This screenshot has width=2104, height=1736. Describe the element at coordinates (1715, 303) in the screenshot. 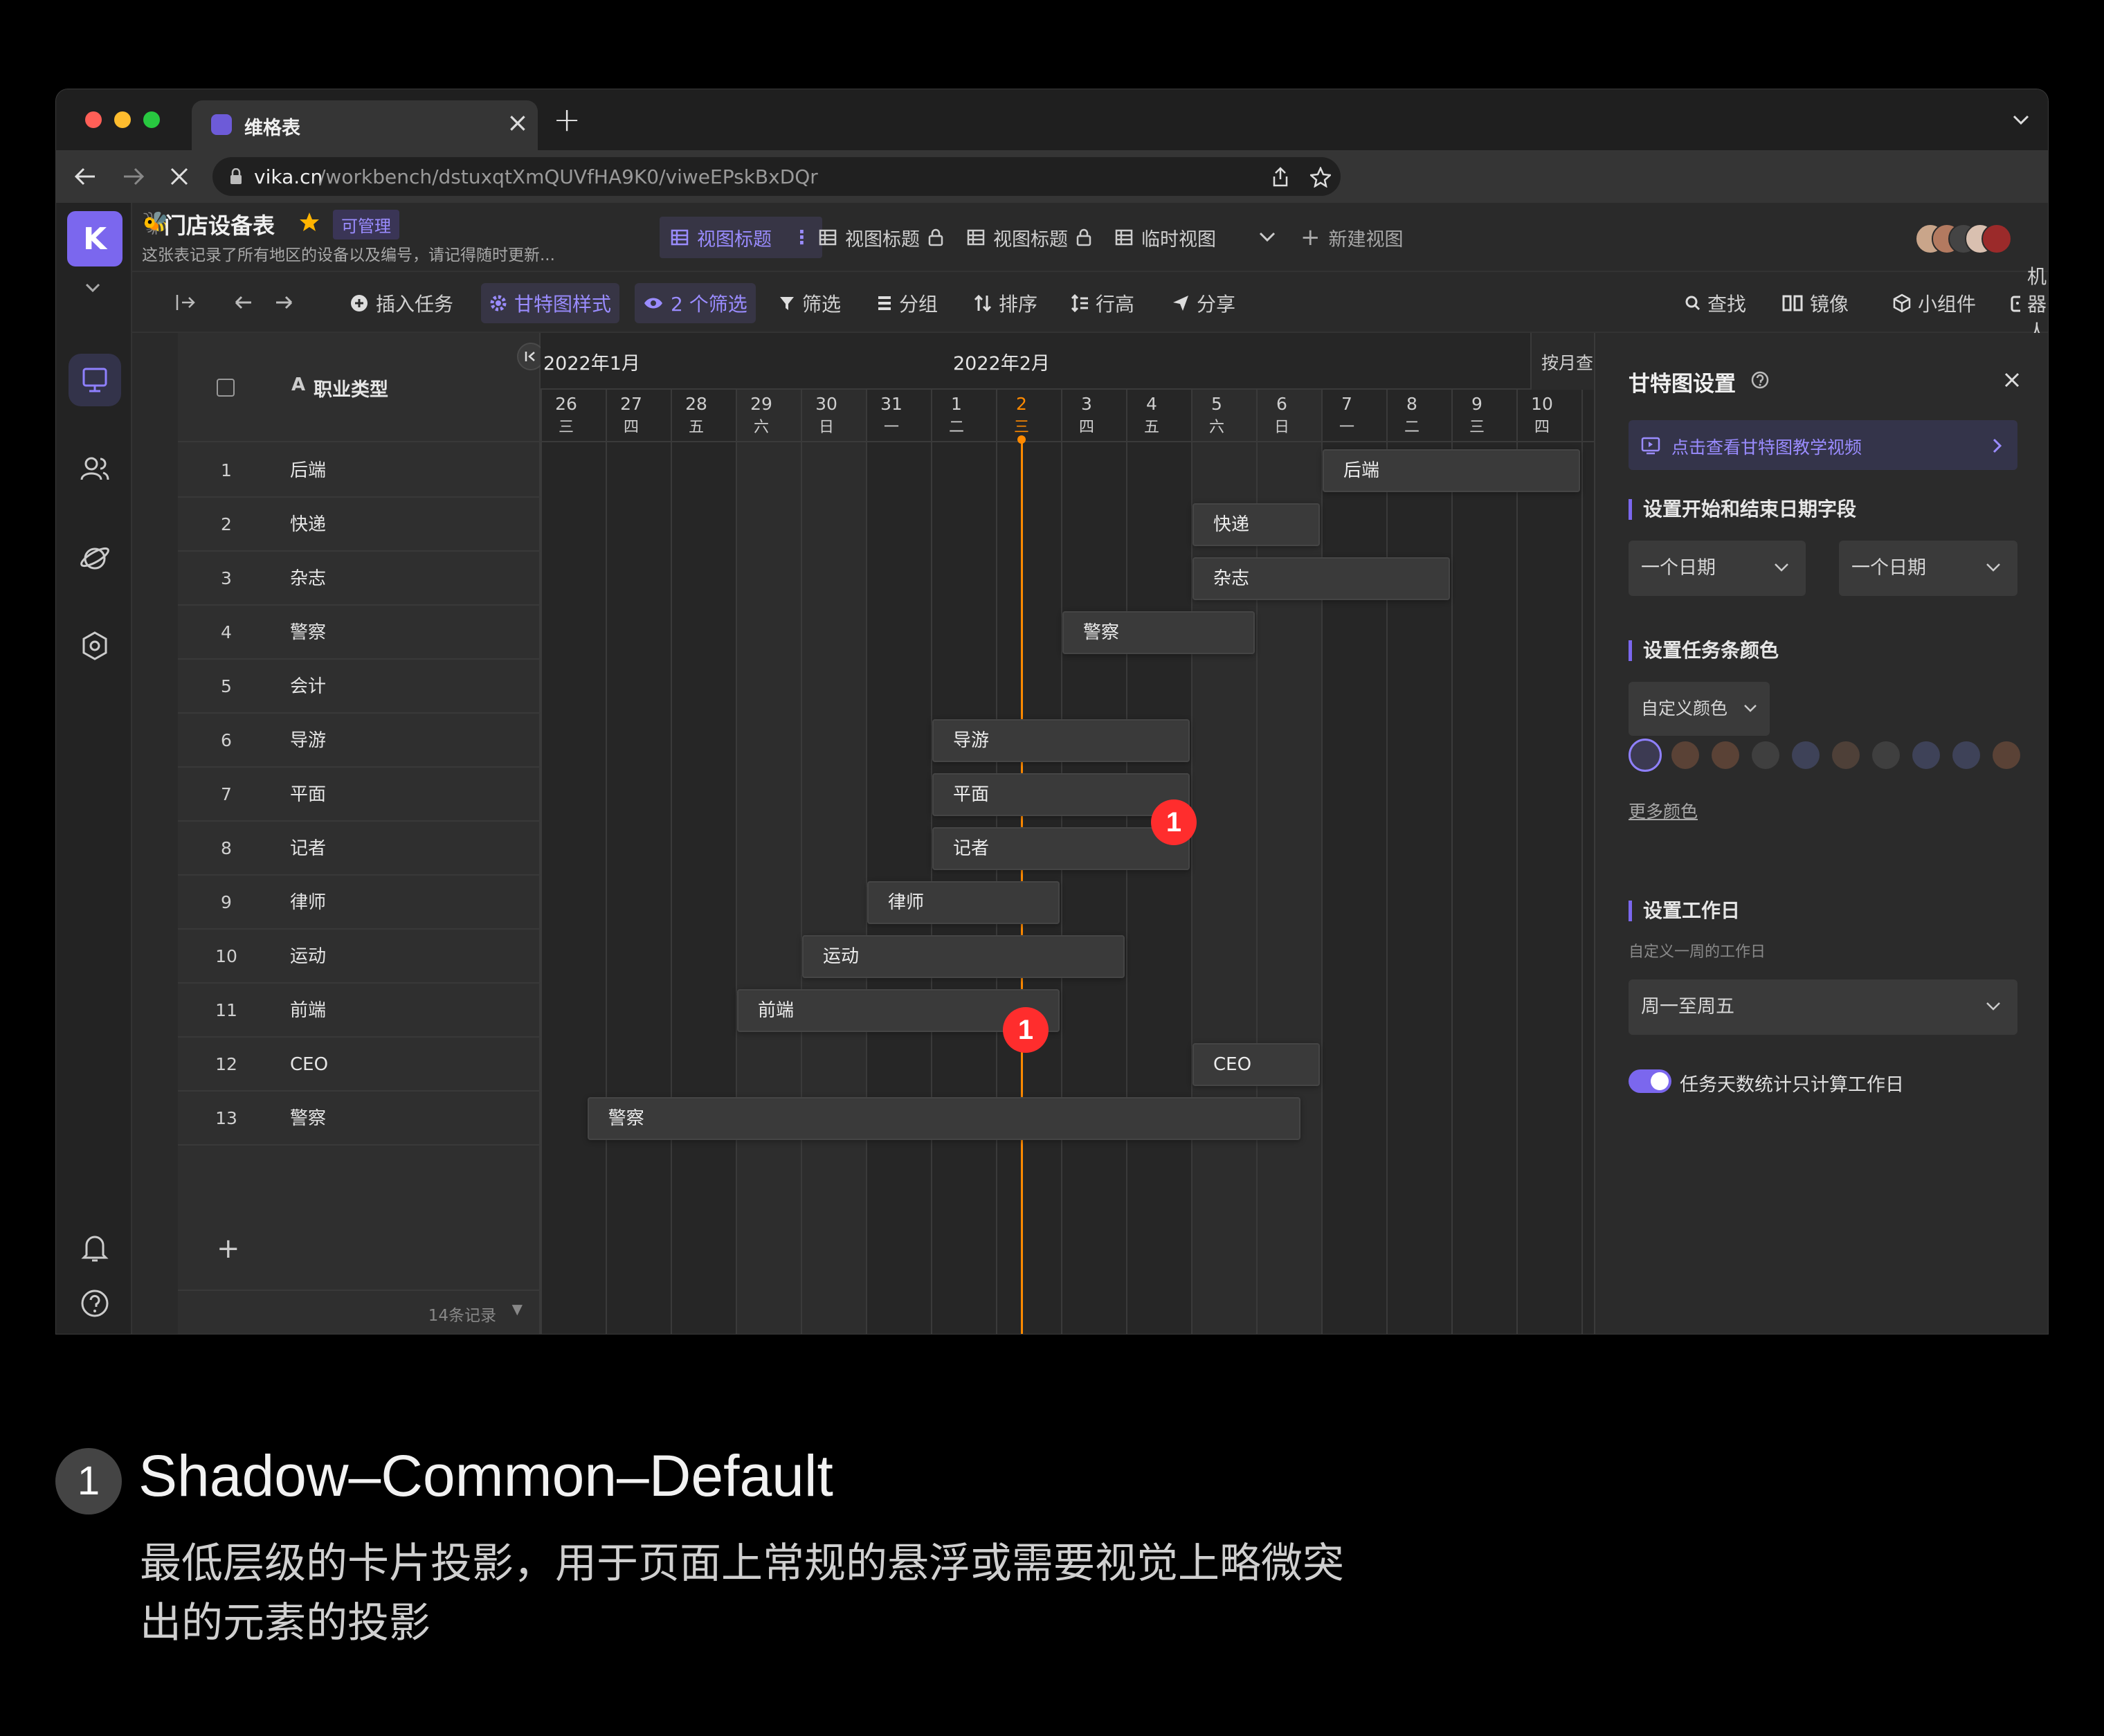

I see `search-button: 查找` at that location.